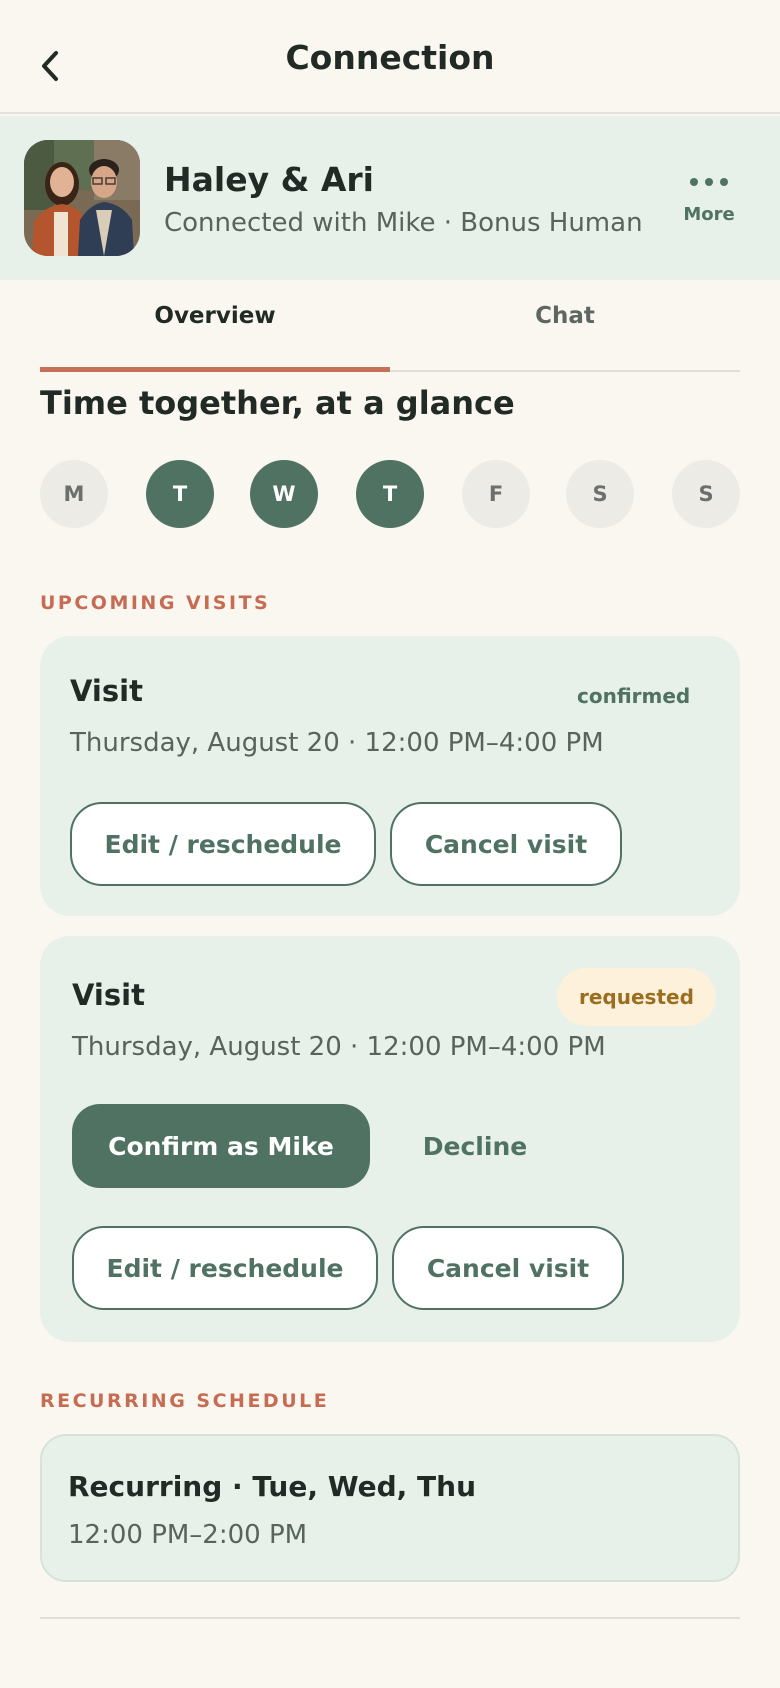 This screenshot has height=1688, width=780. Describe the element at coordinates (496, 494) in the screenshot. I see `day-friday: F` at that location.